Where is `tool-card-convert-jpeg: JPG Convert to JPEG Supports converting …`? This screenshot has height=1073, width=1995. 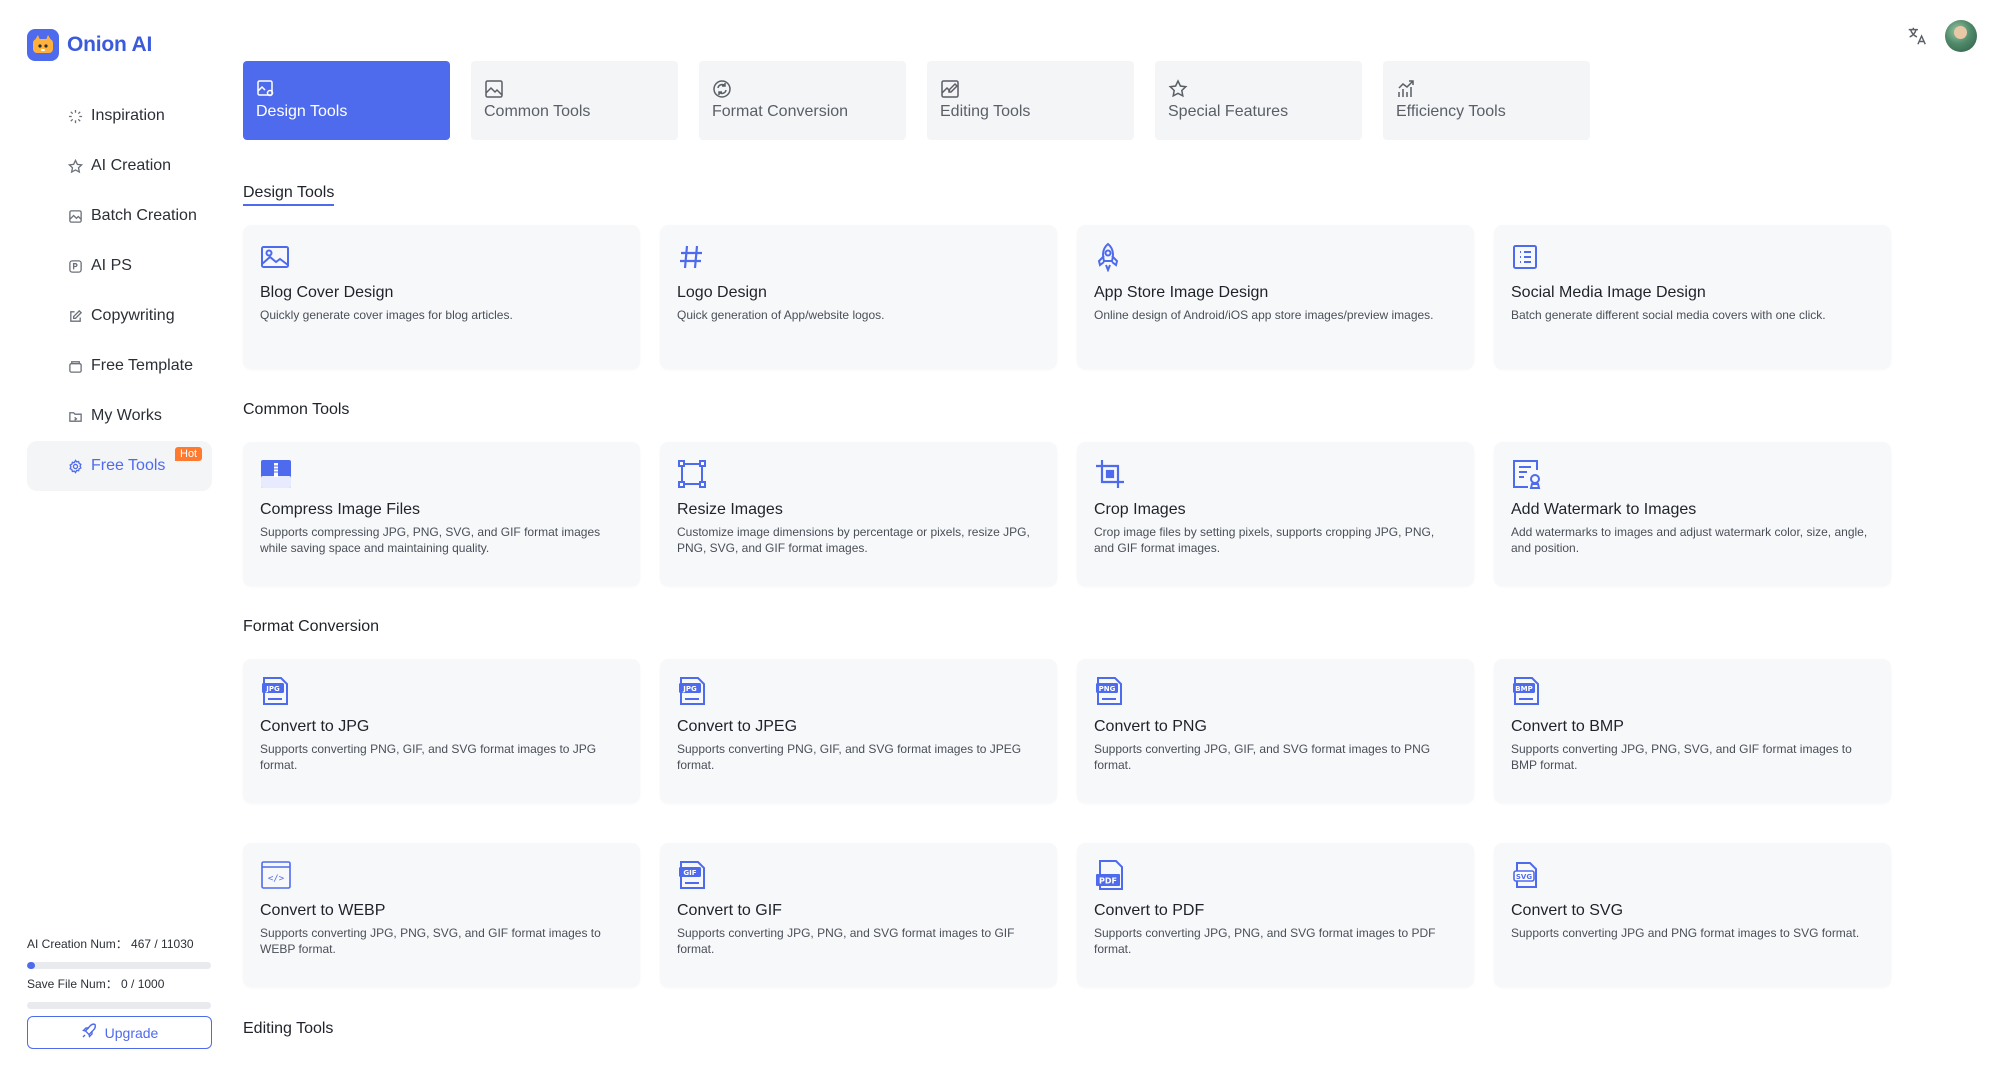
tool-card-convert-jpeg: JPG Convert to JPEG Supports converting … is located at coordinates (858, 731).